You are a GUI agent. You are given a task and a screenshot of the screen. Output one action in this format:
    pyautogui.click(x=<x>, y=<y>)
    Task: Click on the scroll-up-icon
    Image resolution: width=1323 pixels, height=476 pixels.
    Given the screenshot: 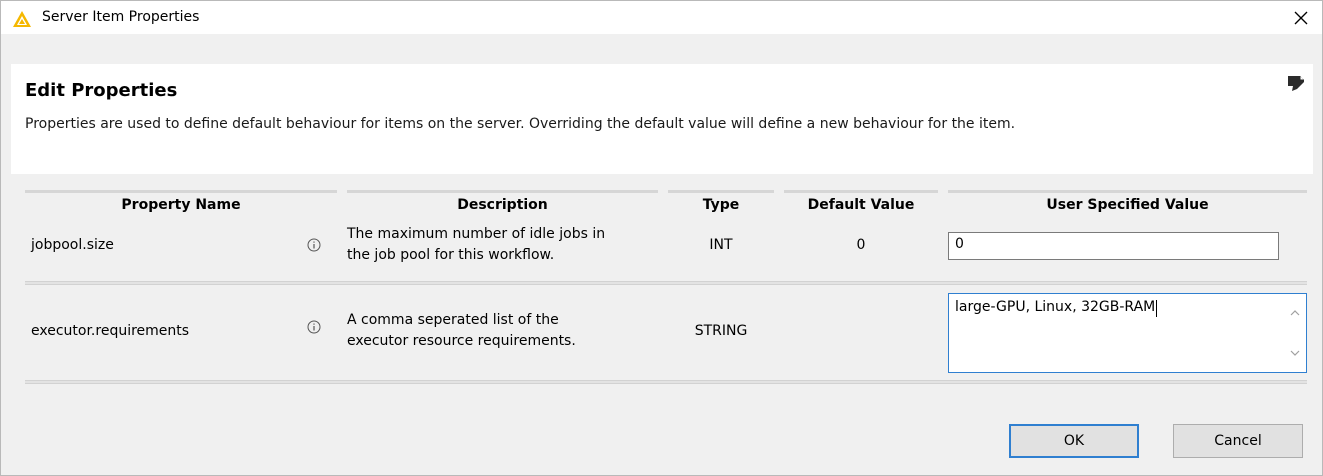 What is the action you would take?
    pyautogui.click(x=1295, y=313)
    